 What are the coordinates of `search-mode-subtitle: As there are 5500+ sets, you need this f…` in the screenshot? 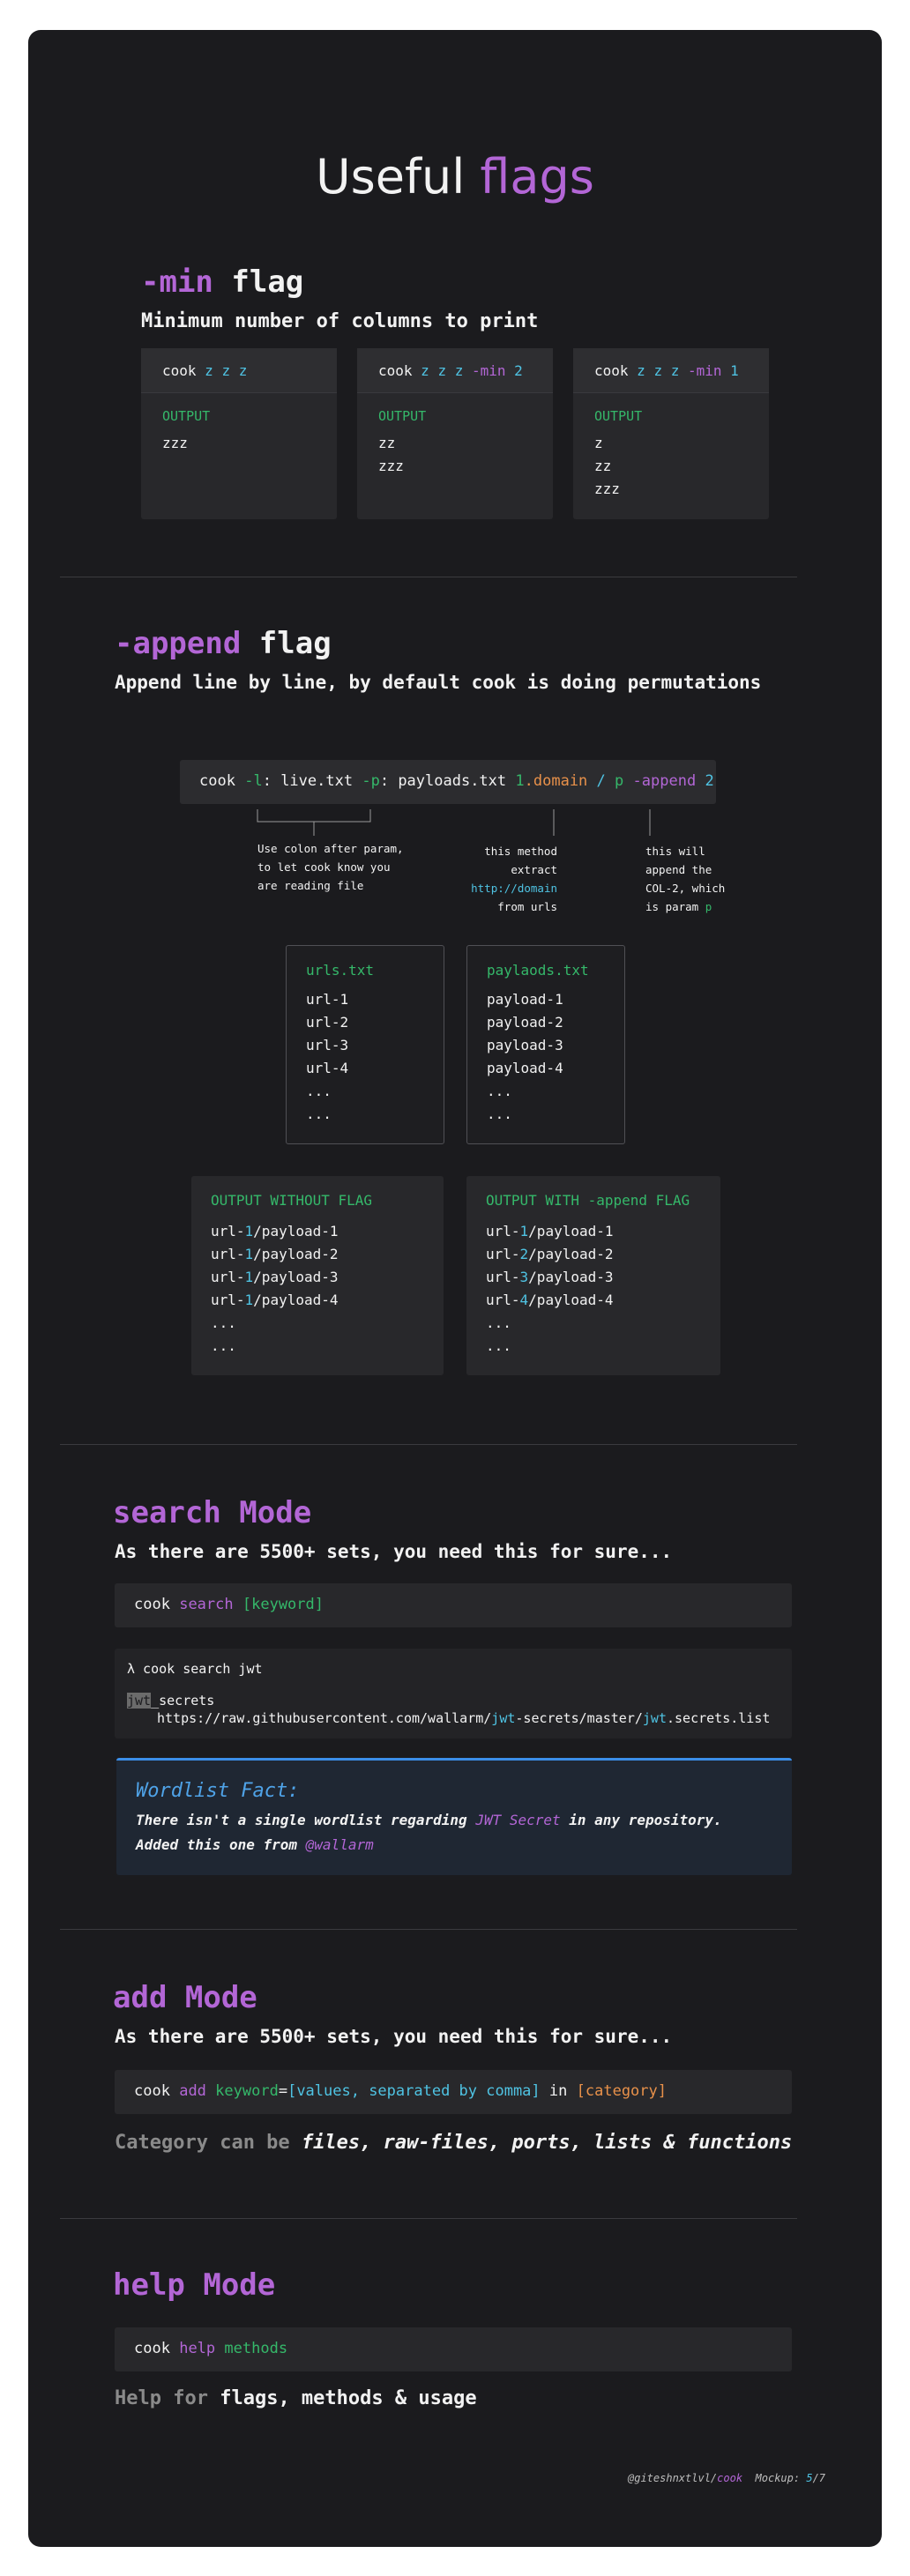 It's located at (394, 1551).